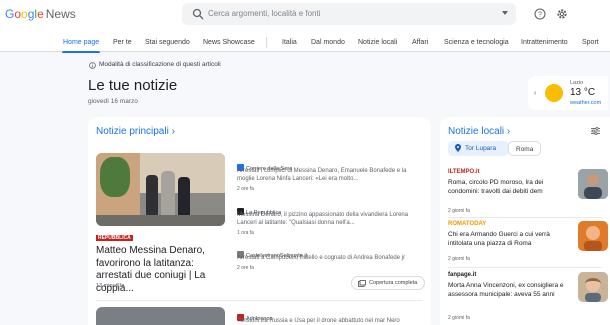 The height and width of the screenshot is (325, 610). Describe the element at coordinates (583, 92) in the screenshot. I see `weather-temperature: 13 °C` at that location.